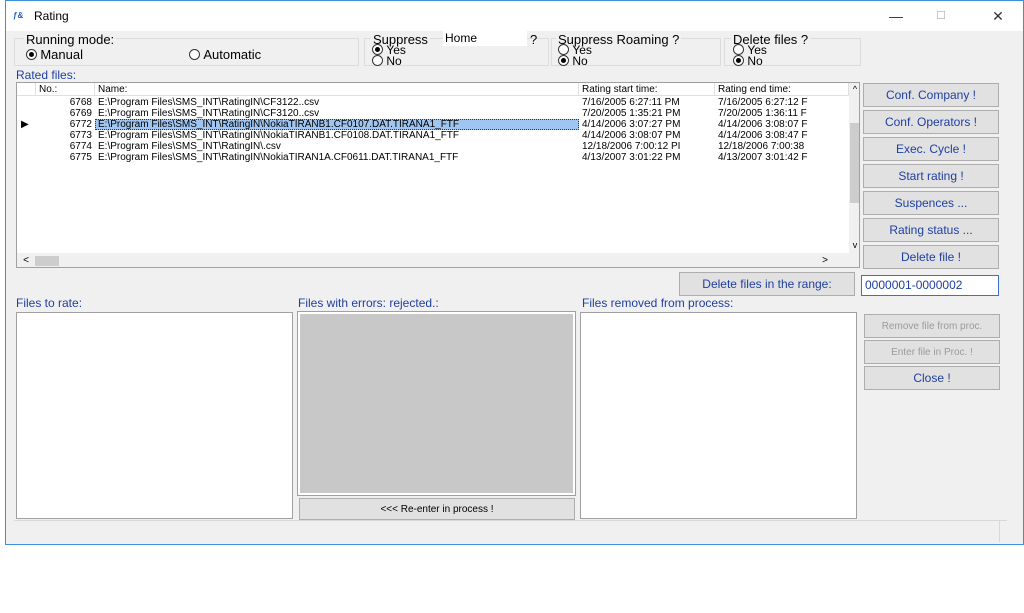  Describe the element at coordinates (932, 326) in the screenshot. I see `remove-file-from-proc-button: Remove file from proc.` at that location.